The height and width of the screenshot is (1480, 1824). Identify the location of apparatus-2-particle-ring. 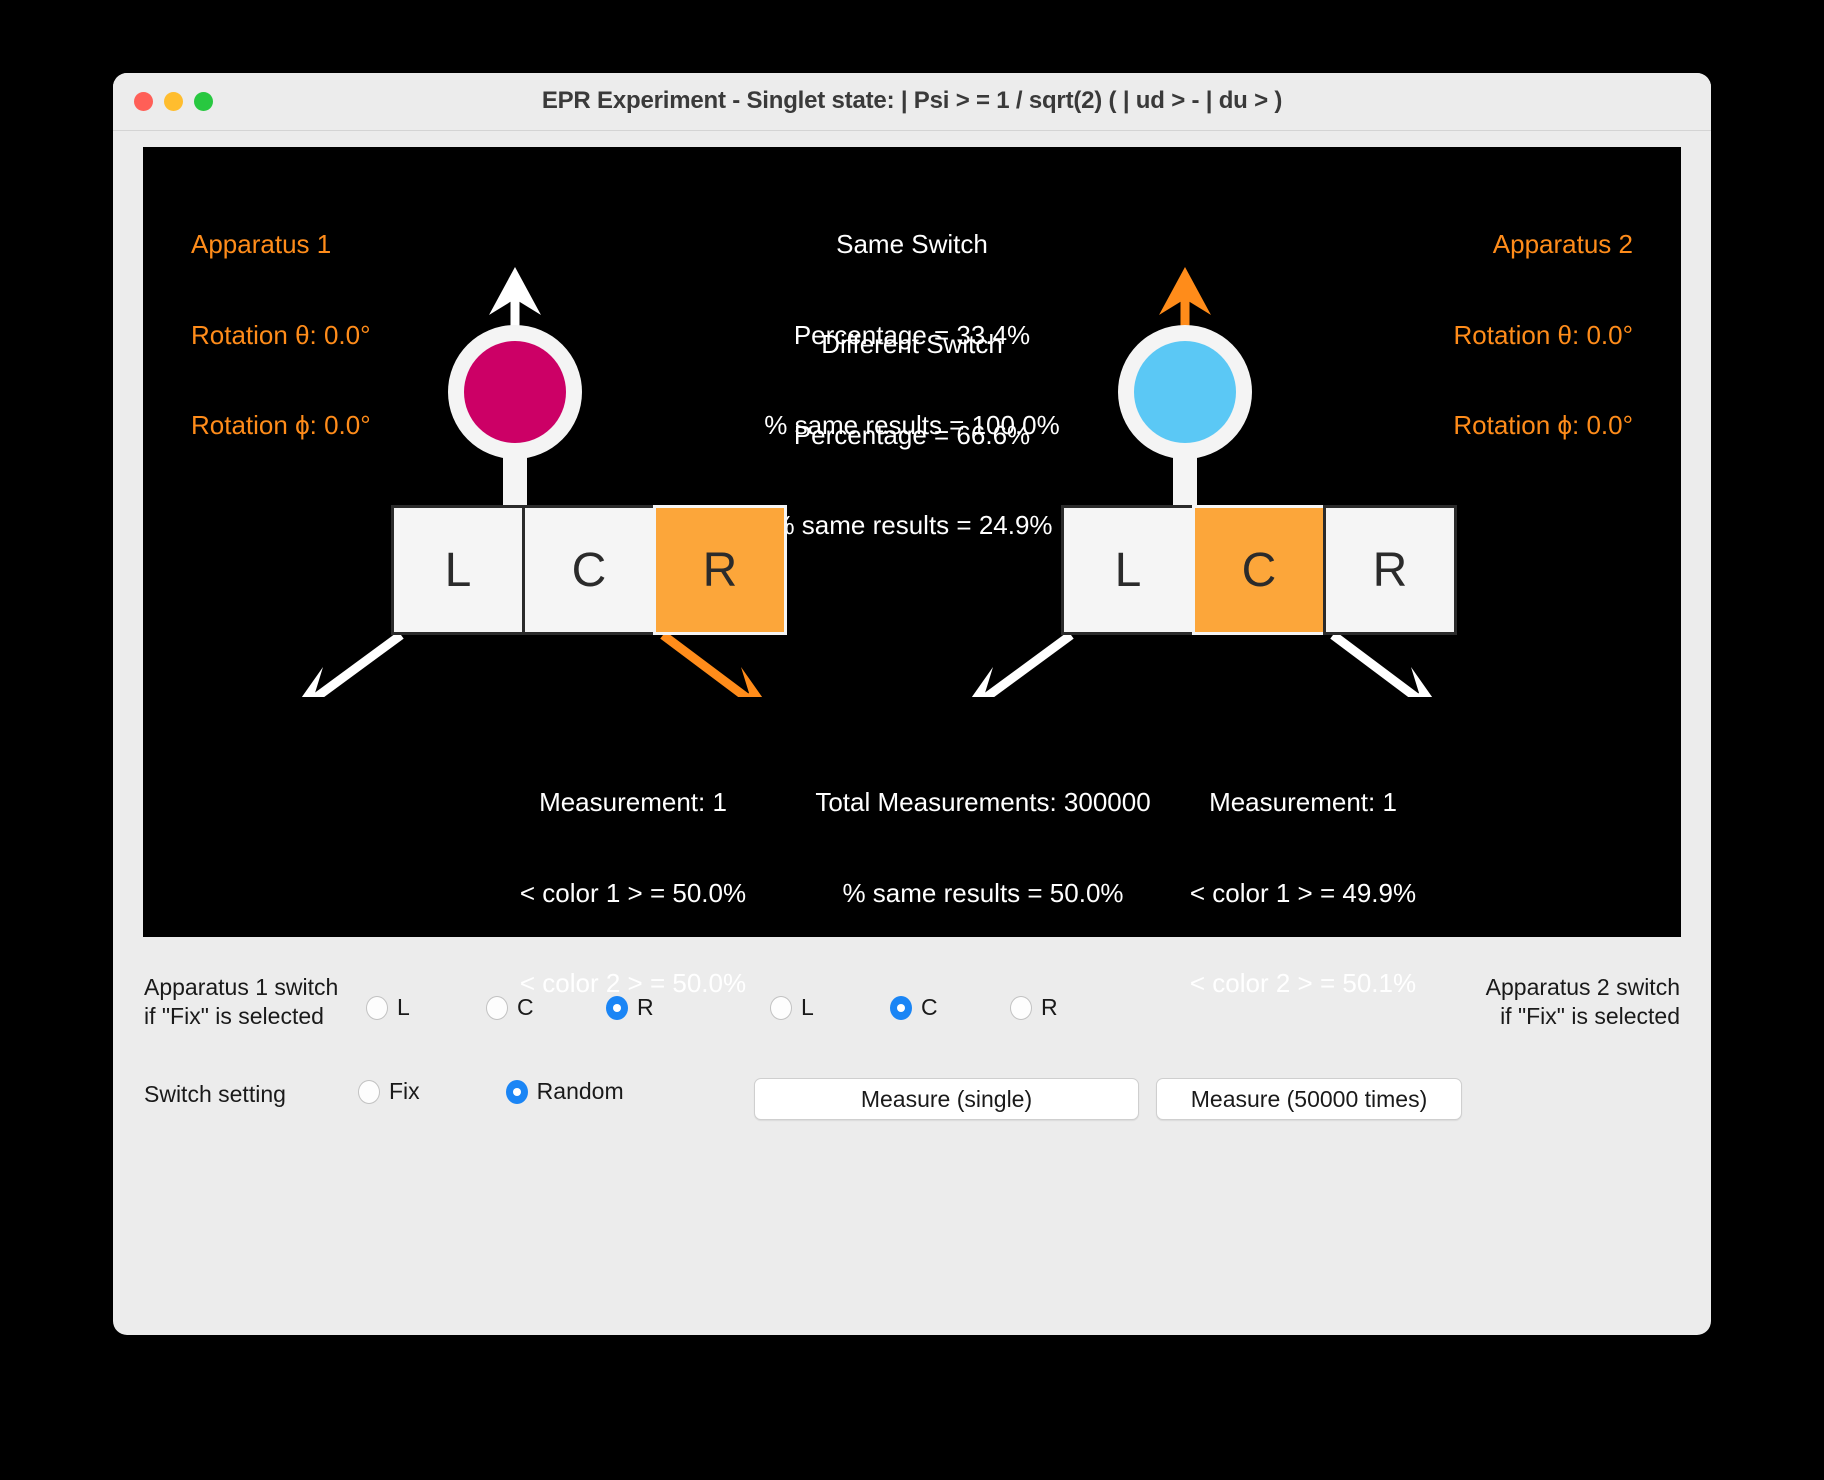
(1185, 392).